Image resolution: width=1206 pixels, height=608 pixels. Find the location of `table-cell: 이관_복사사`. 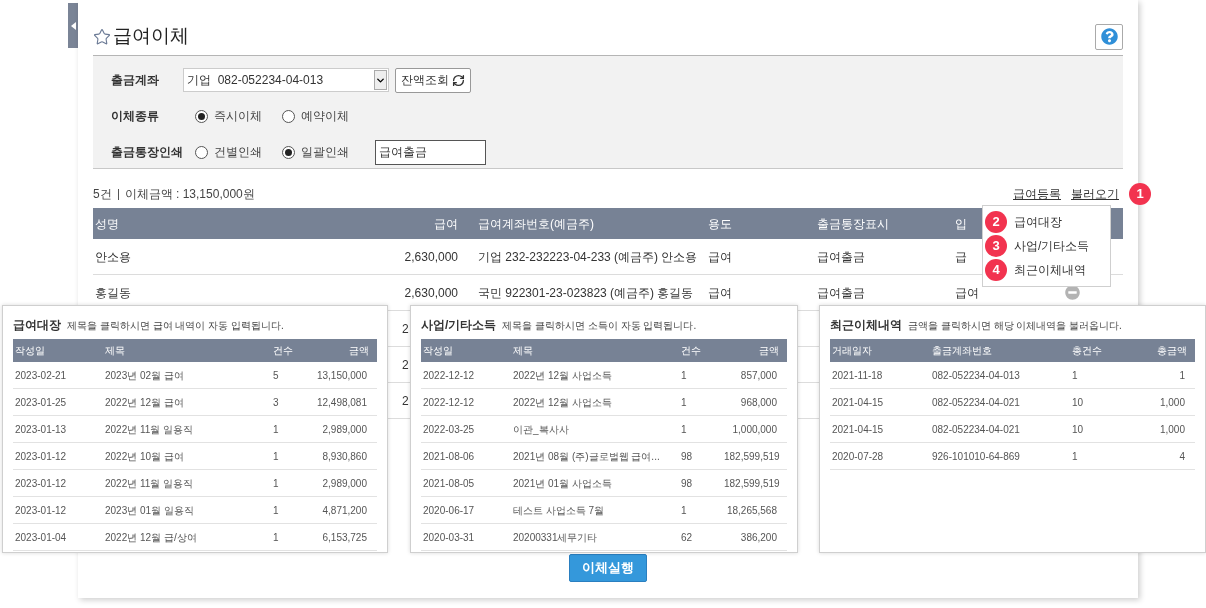

table-cell: 이관_복사사 is located at coordinates (541, 429).